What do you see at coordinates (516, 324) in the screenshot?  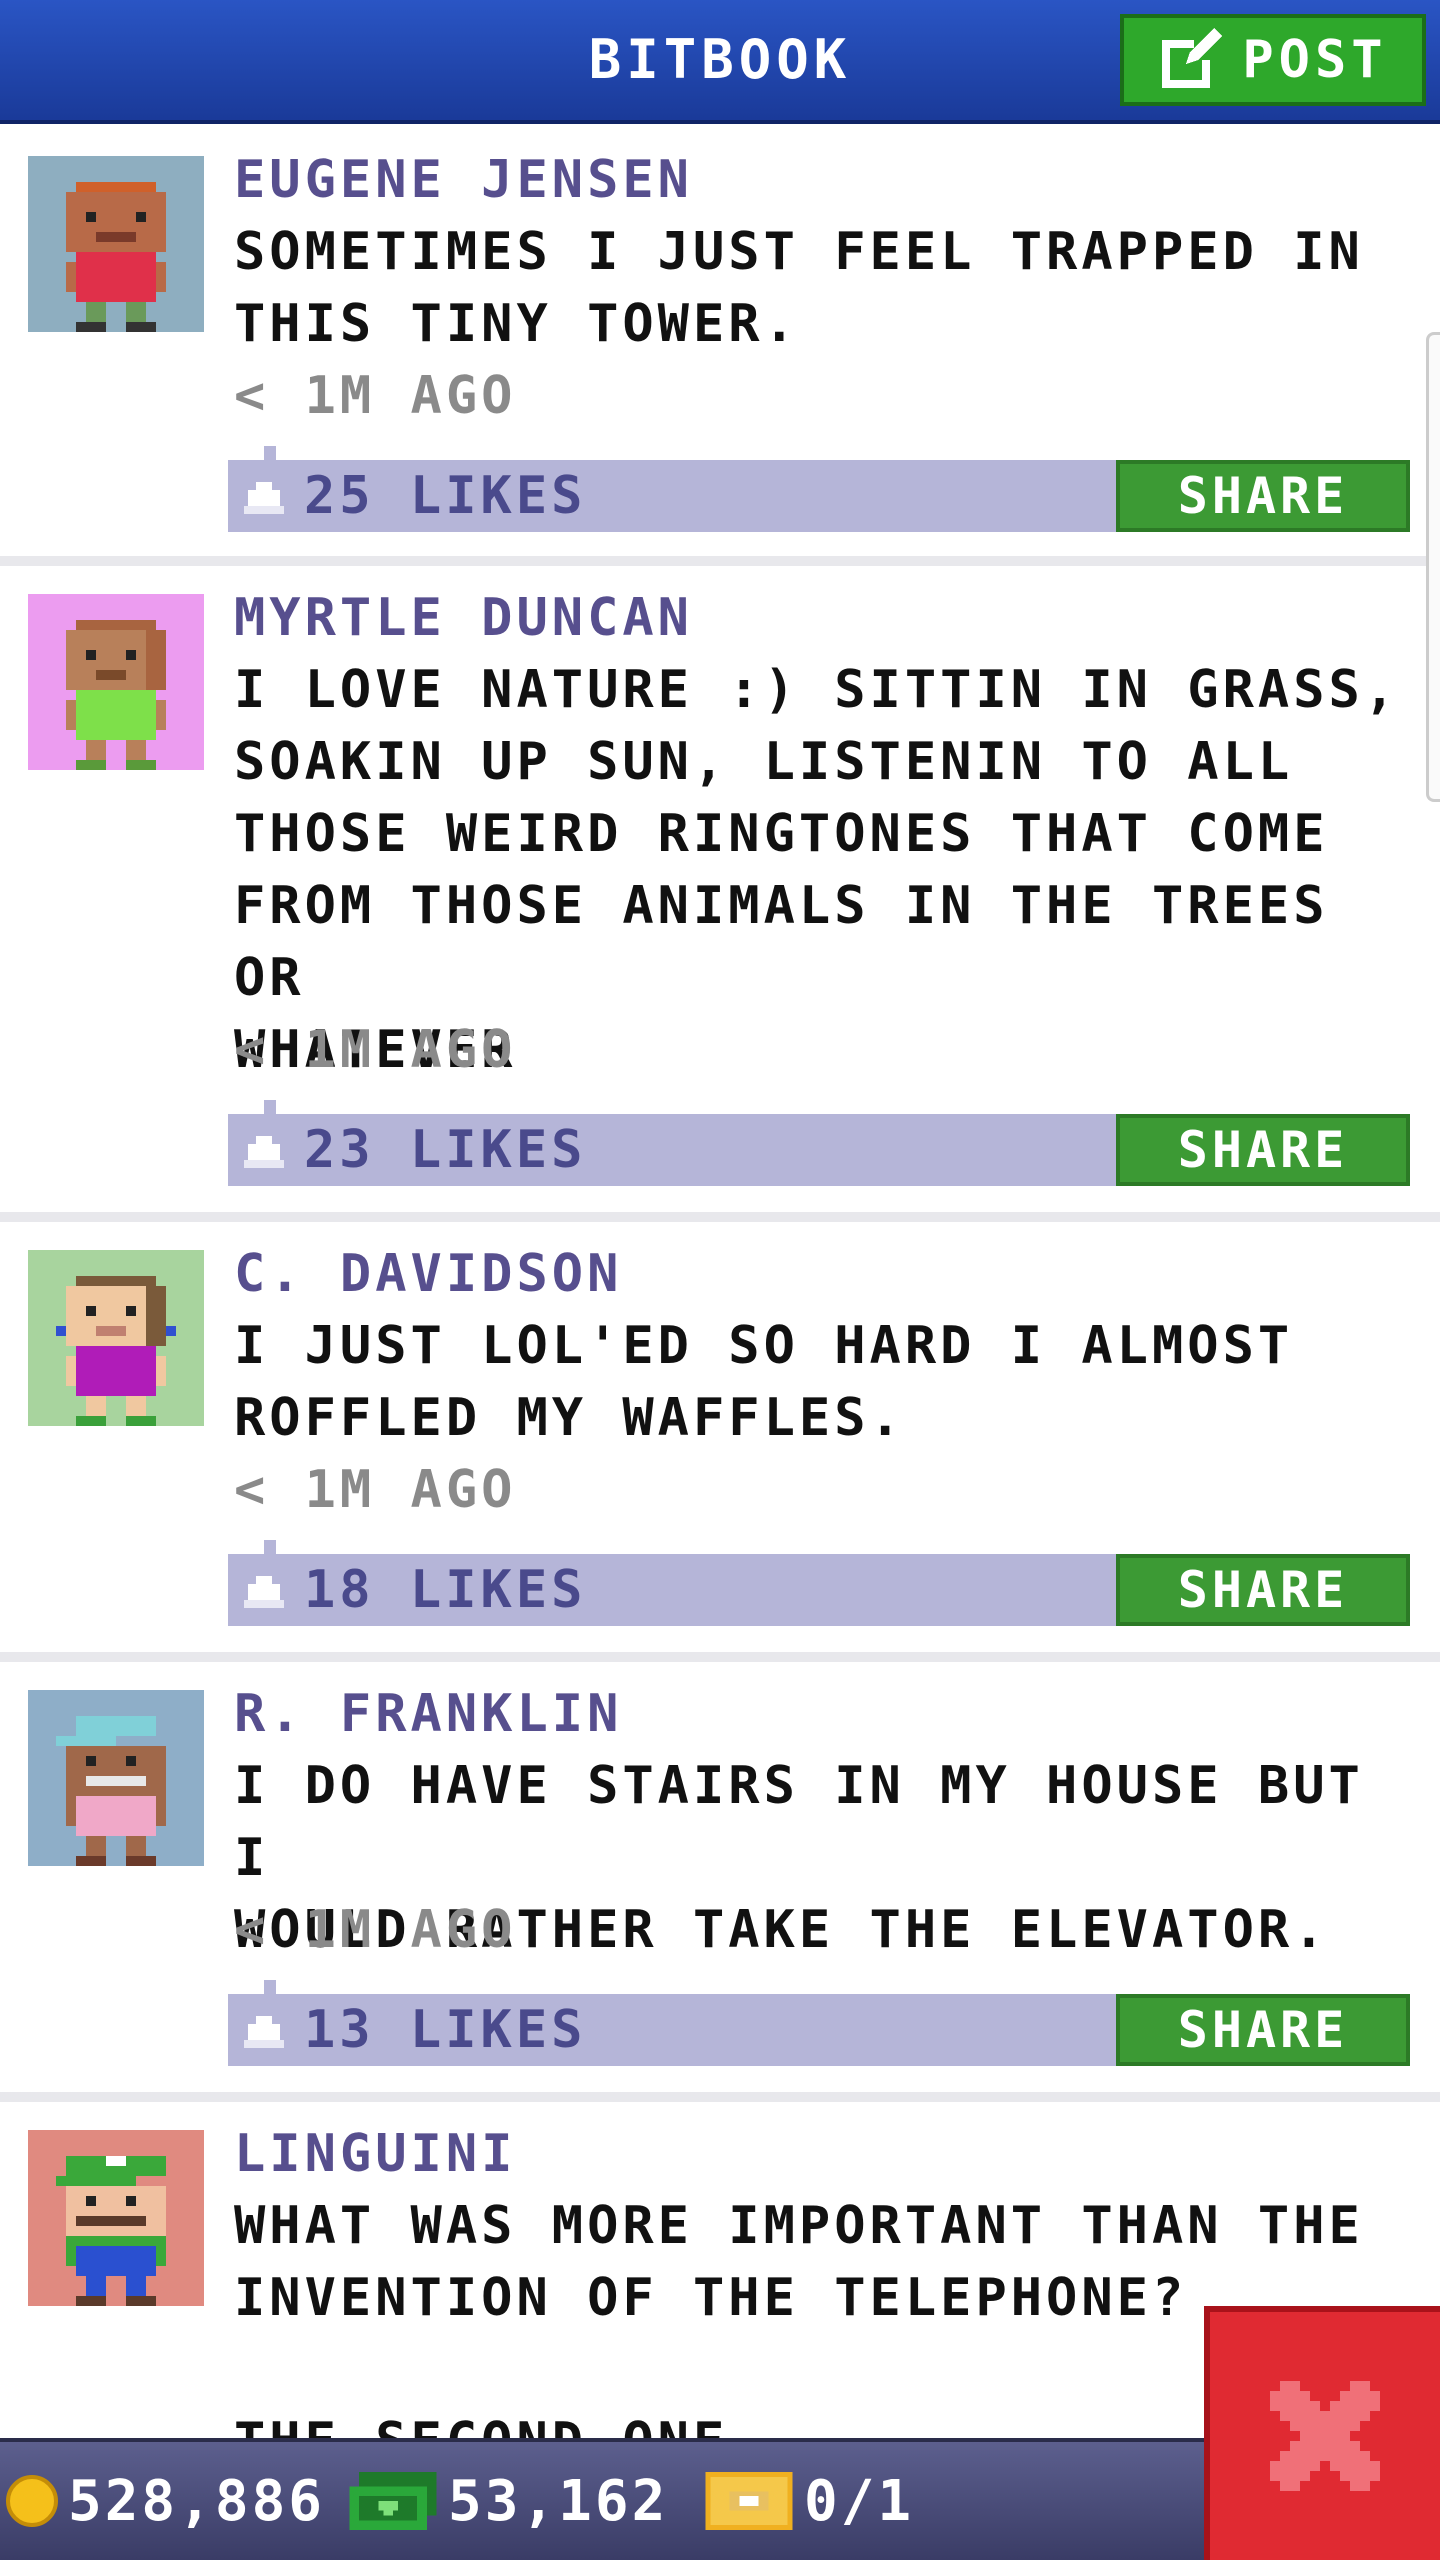 I see `message-line: THIS TINY TOWER.` at bounding box center [516, 324].